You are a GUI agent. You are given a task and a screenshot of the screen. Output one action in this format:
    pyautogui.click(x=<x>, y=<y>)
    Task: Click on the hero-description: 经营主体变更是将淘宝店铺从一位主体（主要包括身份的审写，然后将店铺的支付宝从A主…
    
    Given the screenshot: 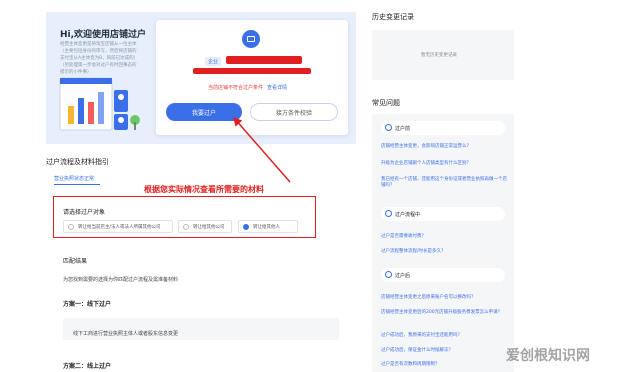 What is the action you would take?
    pyautogui.click(x=98, y=58)
    